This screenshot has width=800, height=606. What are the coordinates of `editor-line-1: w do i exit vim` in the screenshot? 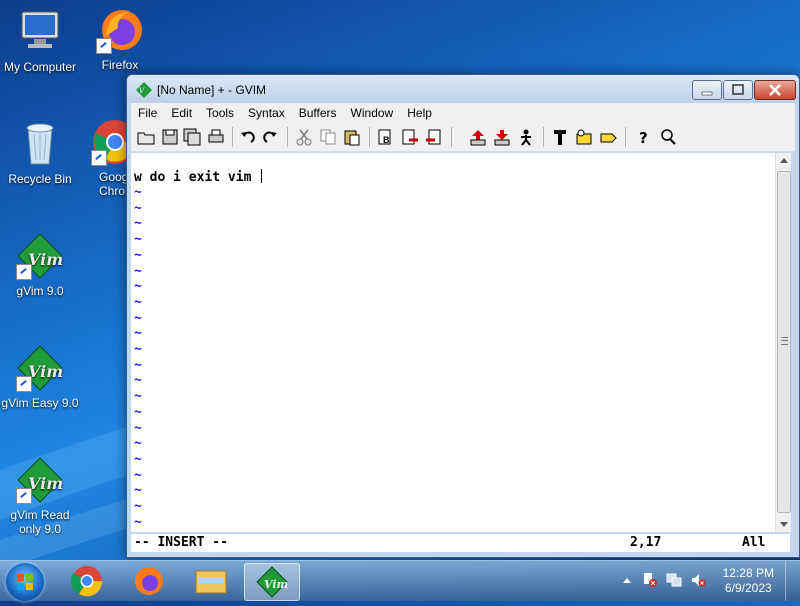 It's located at (198, 177).